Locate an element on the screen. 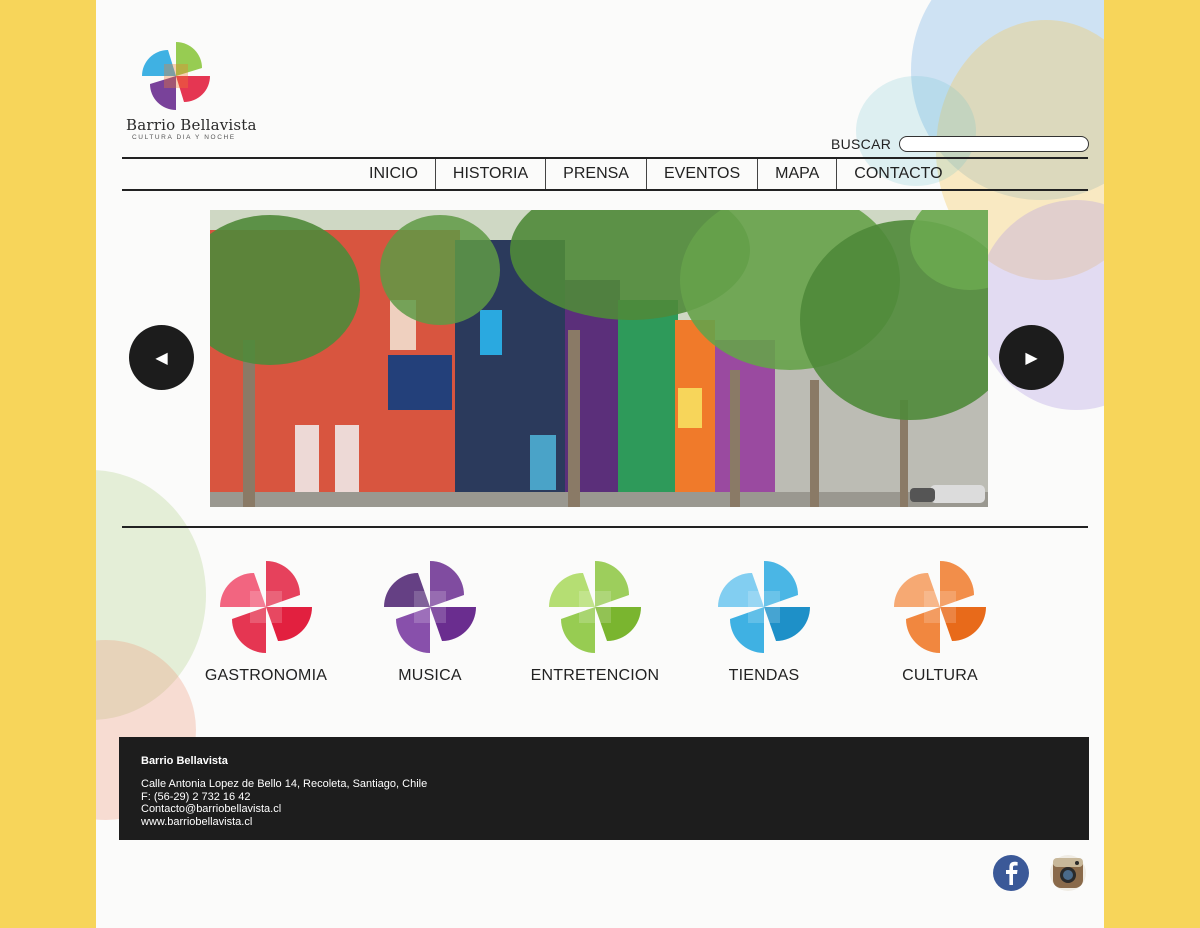 Image resolution: width=1200 pixels, height=928 pixels. nav-item-prensa: PRENSA is located at coordinates (596, 174).